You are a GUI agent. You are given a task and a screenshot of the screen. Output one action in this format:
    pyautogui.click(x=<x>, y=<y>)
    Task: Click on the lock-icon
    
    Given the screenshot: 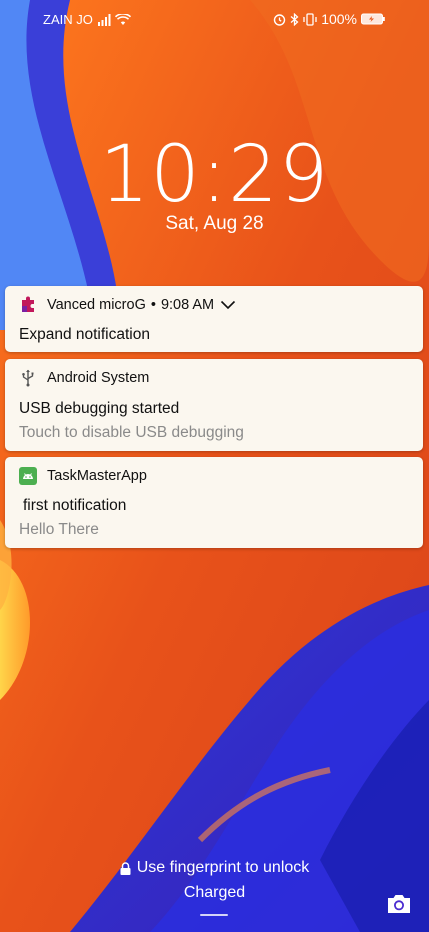 What is the action you would take?
    pyautogui.click(x=125, y=868)
    